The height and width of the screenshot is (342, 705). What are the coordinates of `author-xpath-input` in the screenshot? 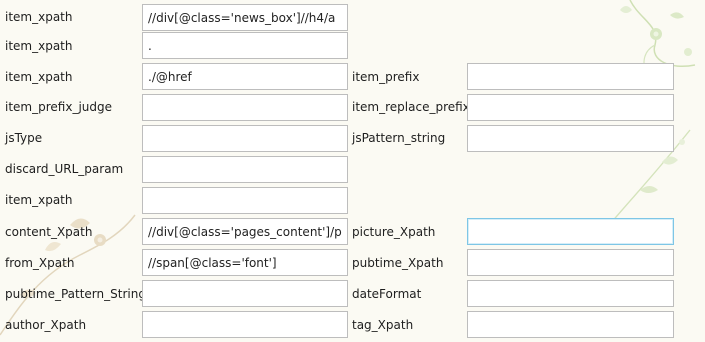 It's located at (245, 324).